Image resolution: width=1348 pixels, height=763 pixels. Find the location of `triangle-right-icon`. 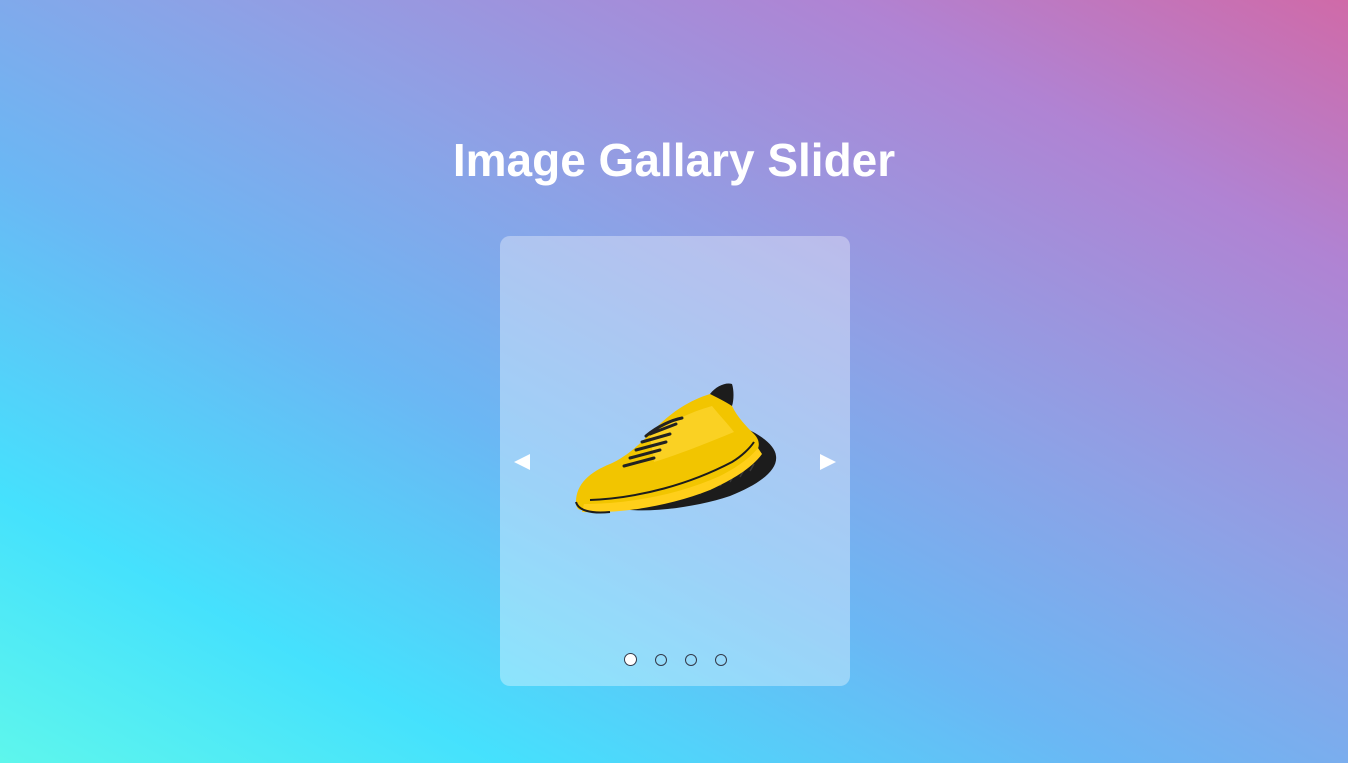

triangle-right-icon is located at coordinates (828, 462).